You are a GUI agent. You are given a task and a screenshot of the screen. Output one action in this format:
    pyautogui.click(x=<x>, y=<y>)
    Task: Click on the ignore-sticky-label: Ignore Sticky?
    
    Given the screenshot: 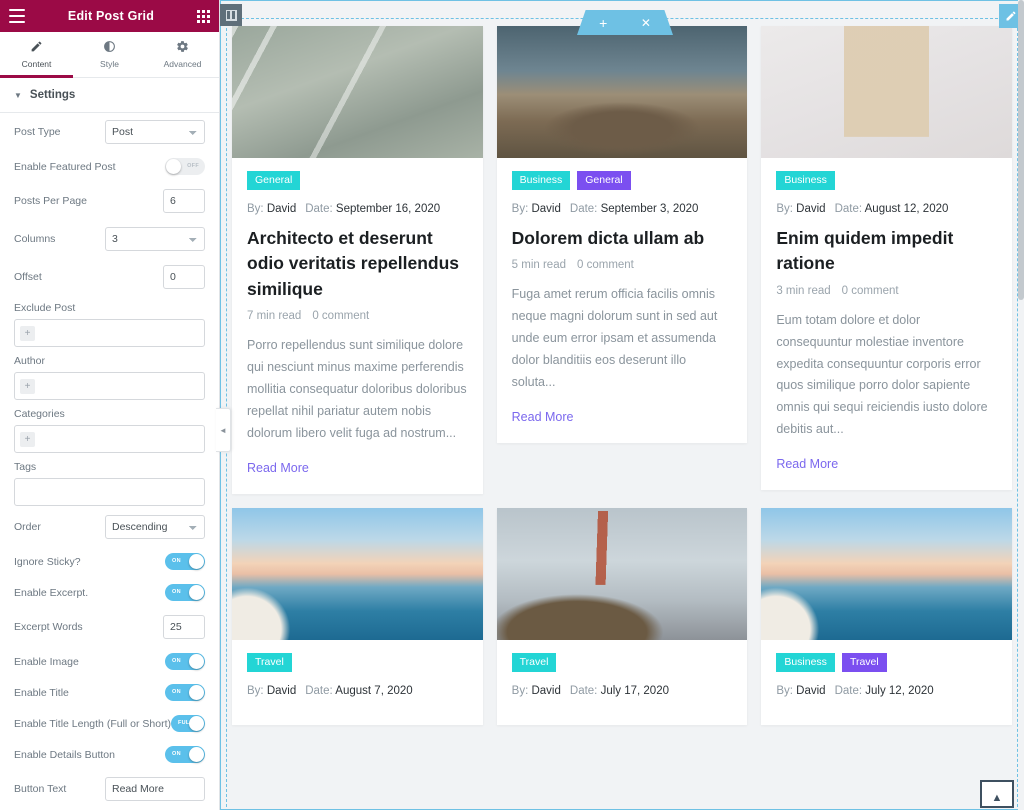 What is the action you would take?
    pyautogui.click(x=47, y=561)
    